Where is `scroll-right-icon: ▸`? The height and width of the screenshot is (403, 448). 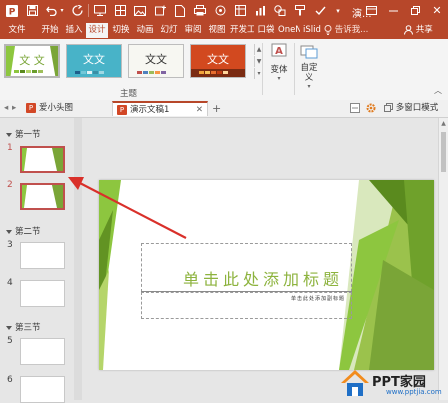
scroll-right-icon: ▸ is located at coordinates (14, 108).